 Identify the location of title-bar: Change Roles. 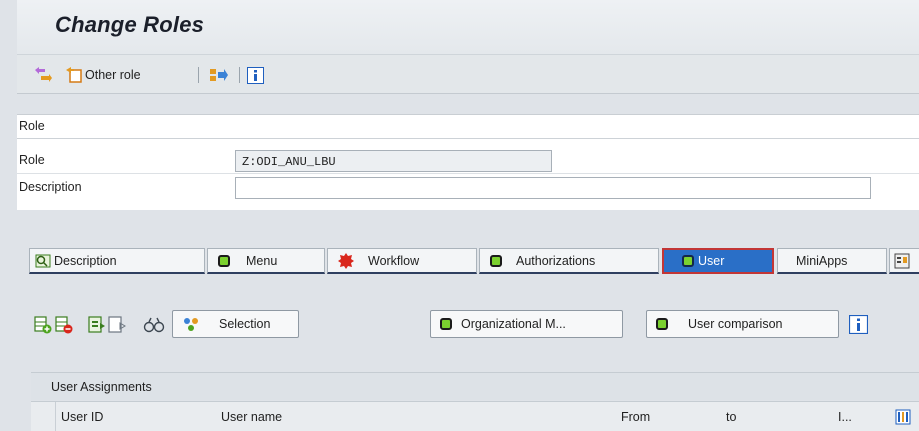
(468, 27).